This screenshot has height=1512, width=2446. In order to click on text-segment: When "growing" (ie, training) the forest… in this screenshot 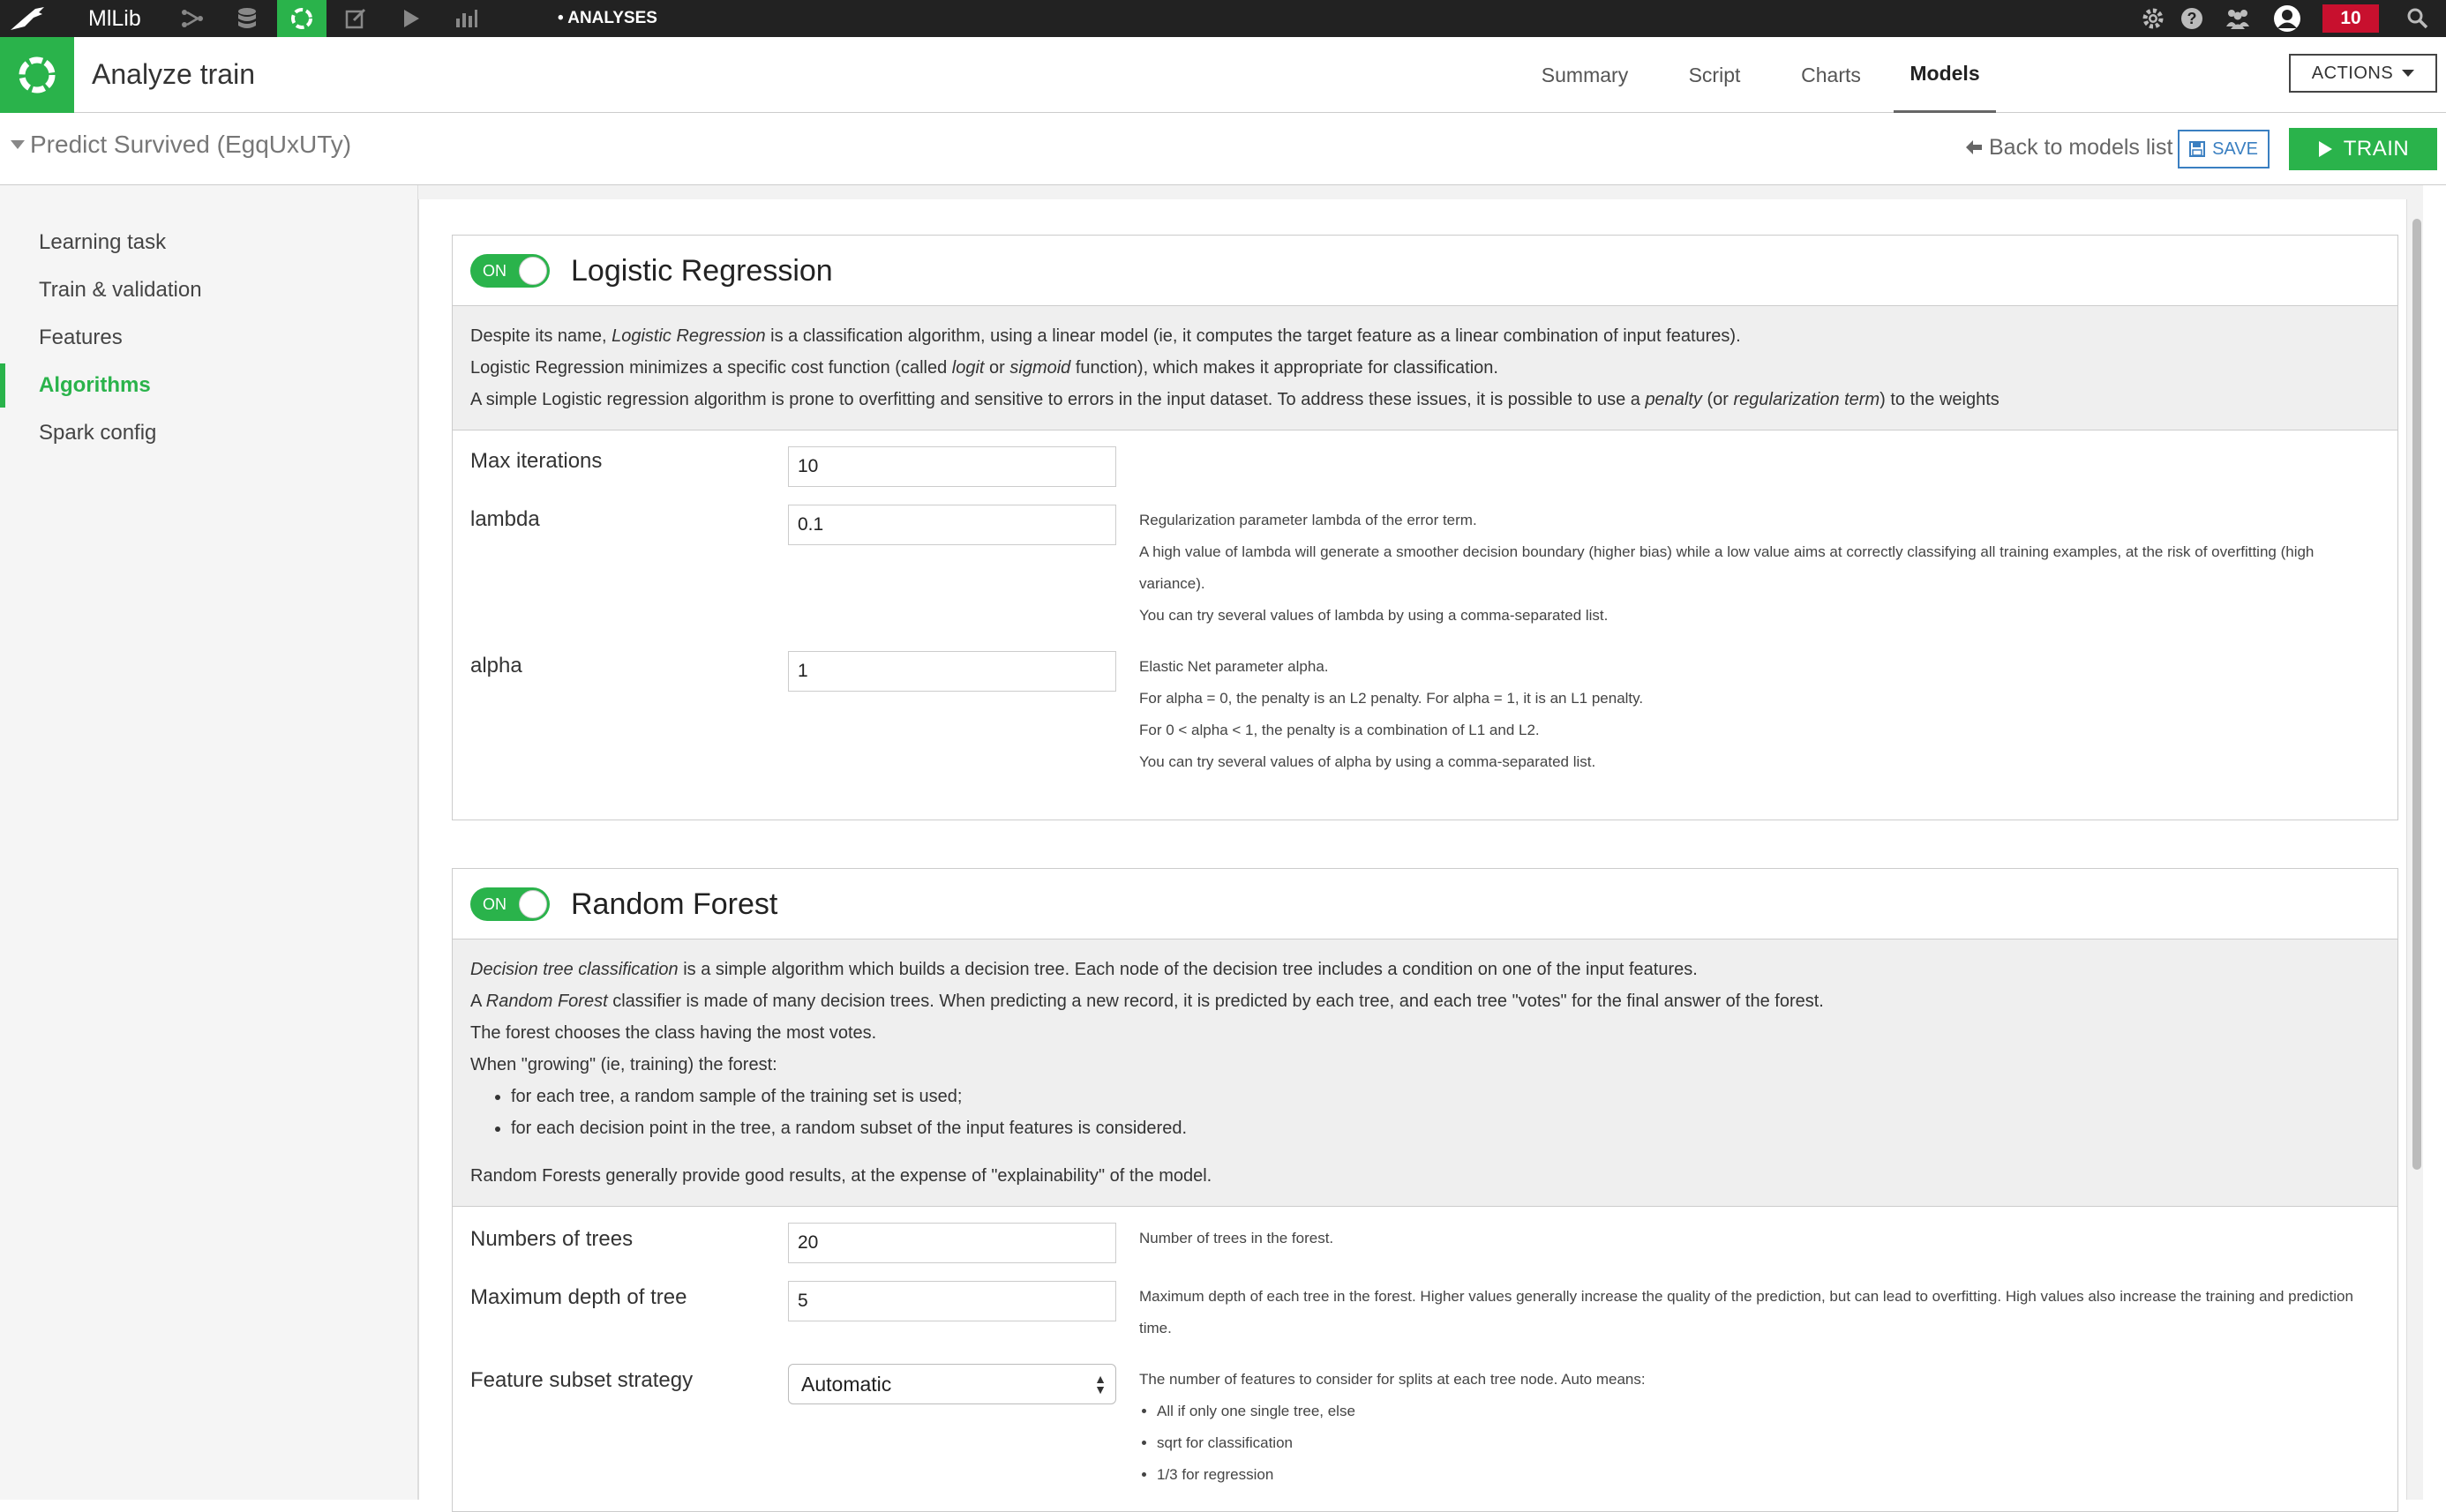, I will do `click(623, 1064)`.